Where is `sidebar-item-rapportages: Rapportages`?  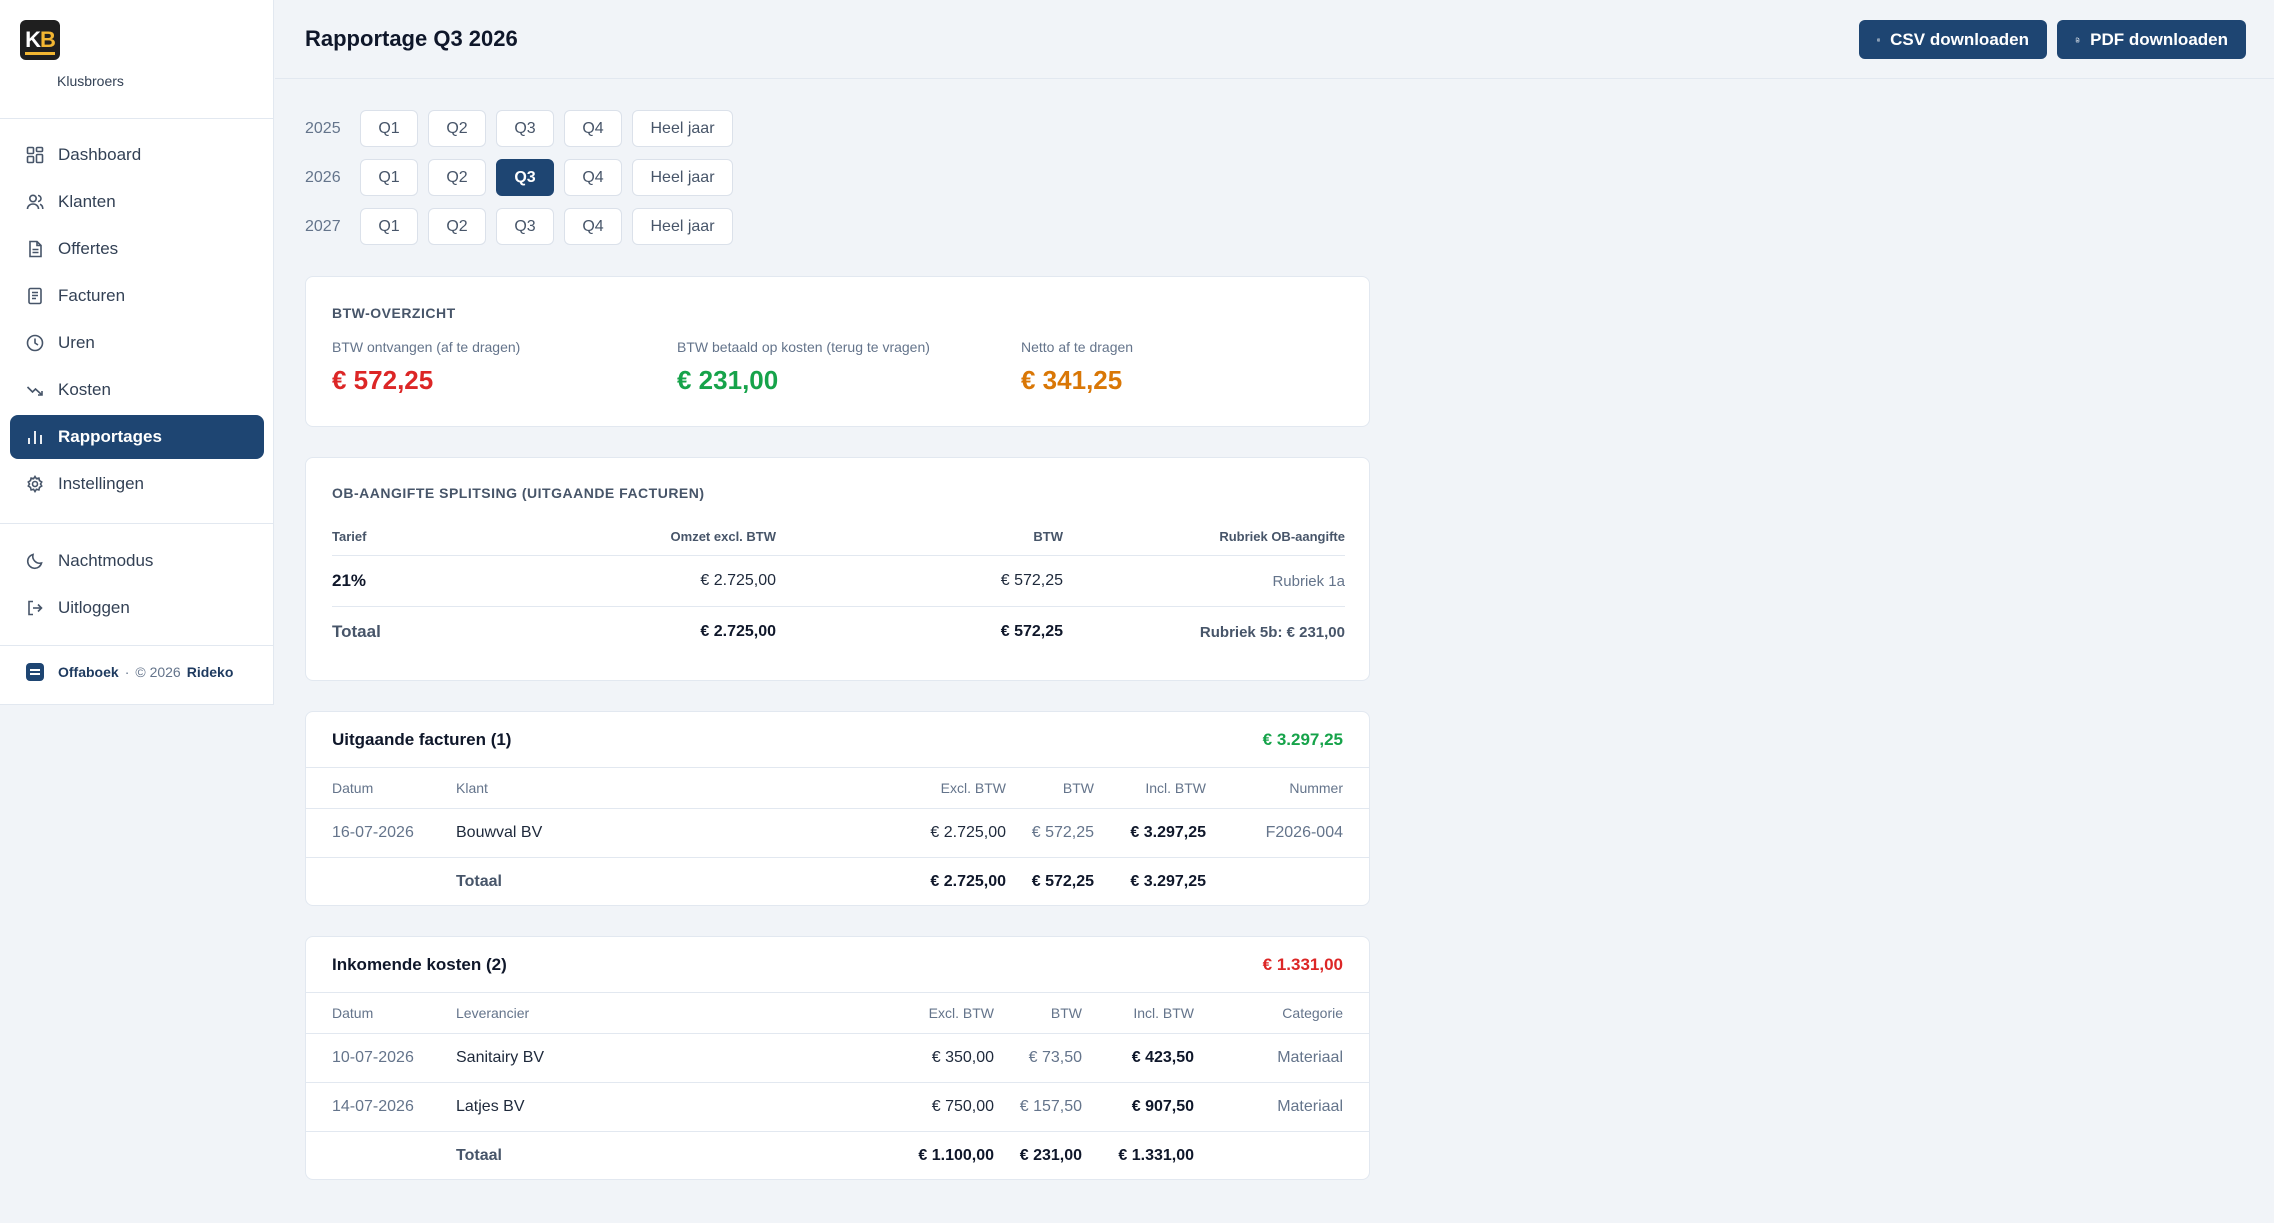 sidebar-item-rapportages: Rapportages is located at coordinates (137, 437).